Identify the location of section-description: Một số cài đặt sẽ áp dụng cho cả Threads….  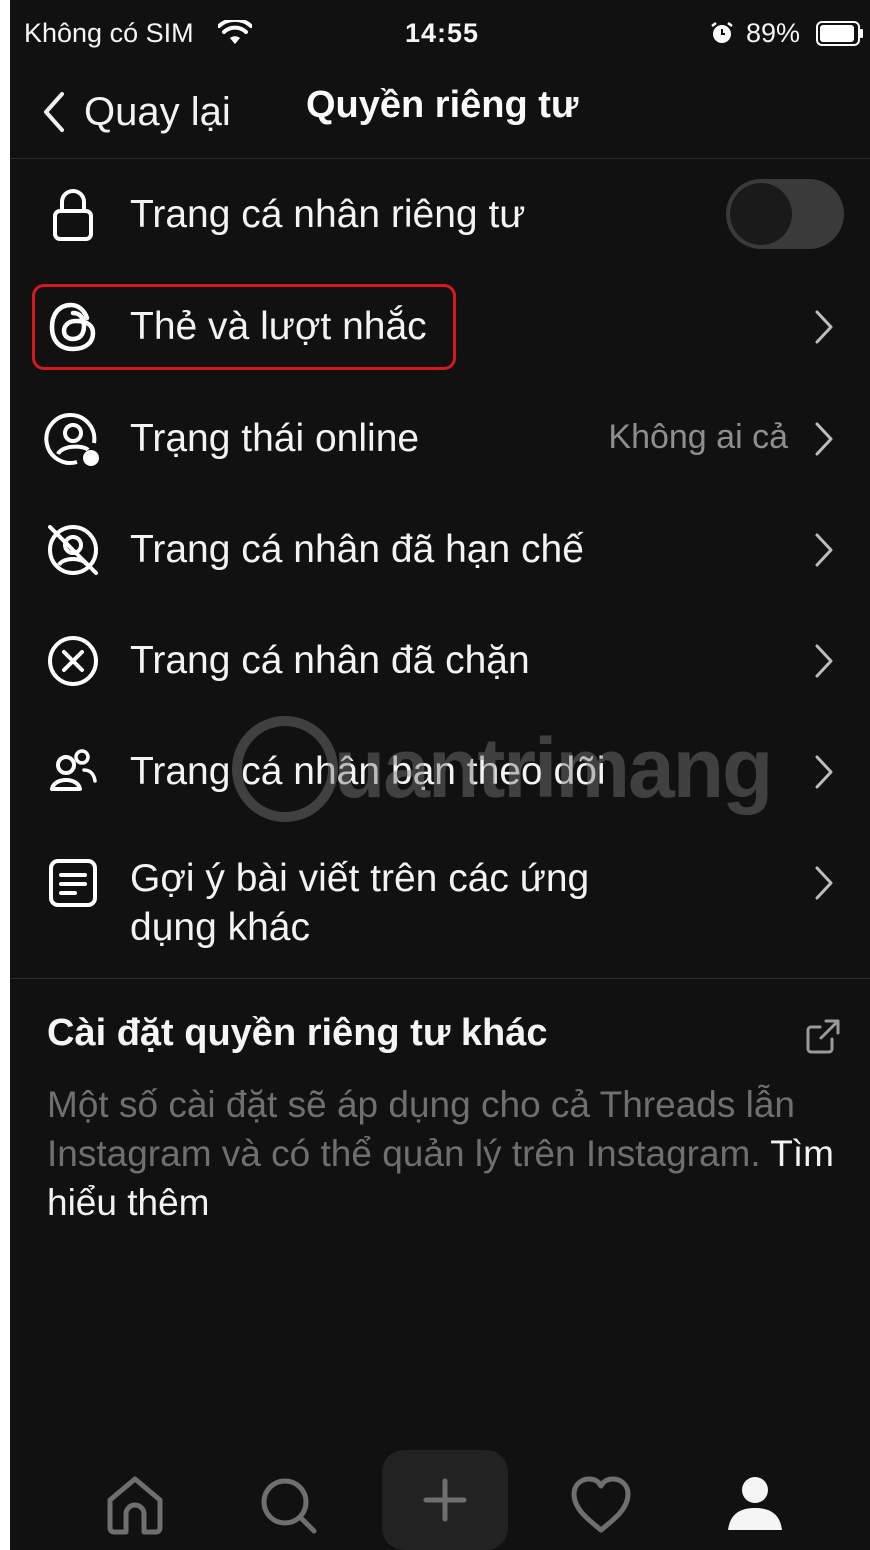
(447, 1153).